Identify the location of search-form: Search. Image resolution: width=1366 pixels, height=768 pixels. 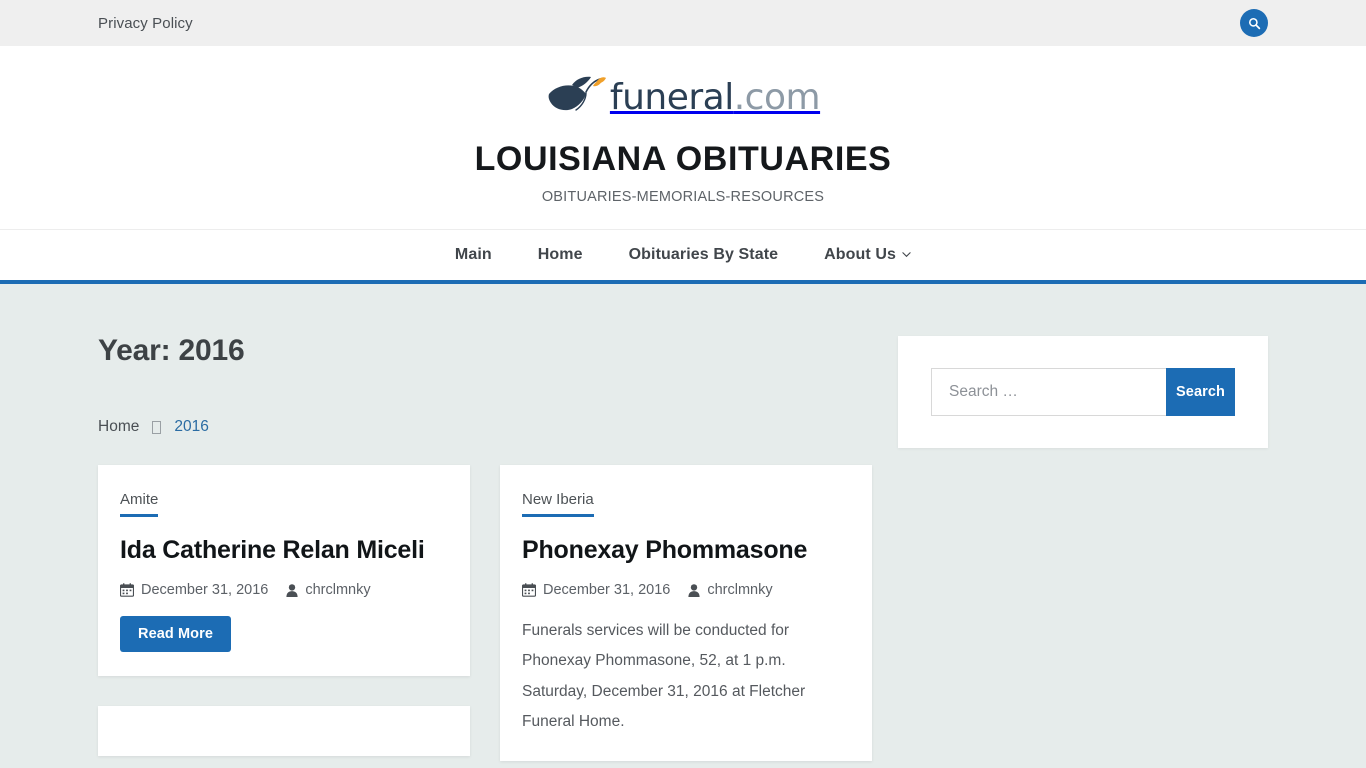
(1083, 392).